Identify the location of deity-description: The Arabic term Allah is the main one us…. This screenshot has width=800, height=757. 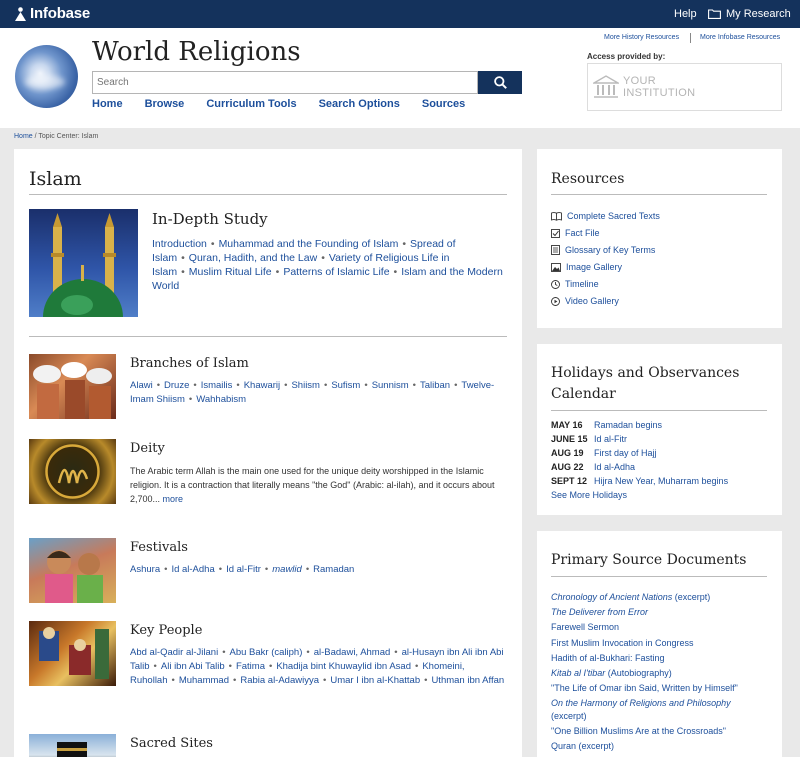
(319, 485).